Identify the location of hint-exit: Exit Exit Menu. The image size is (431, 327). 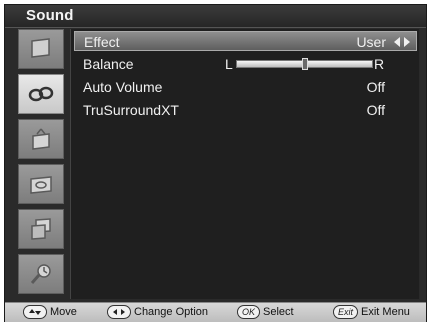
(371, 312).